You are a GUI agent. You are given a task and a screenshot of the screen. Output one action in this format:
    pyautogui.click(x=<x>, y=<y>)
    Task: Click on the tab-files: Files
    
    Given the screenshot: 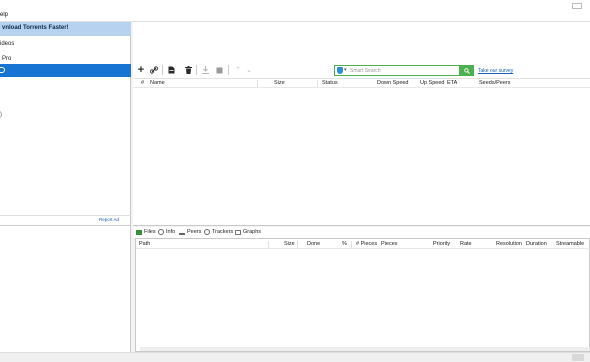 What is the action you would take?
    pyautogui.click(x=146, y=232)
    